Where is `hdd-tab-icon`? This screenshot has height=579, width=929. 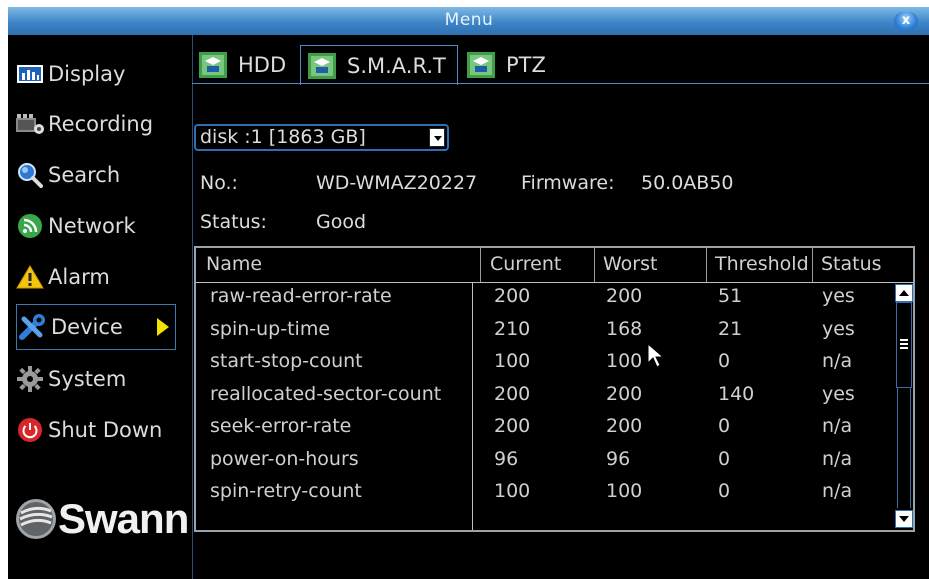 hdd-tab-icon is located at coordinates (213, 65).